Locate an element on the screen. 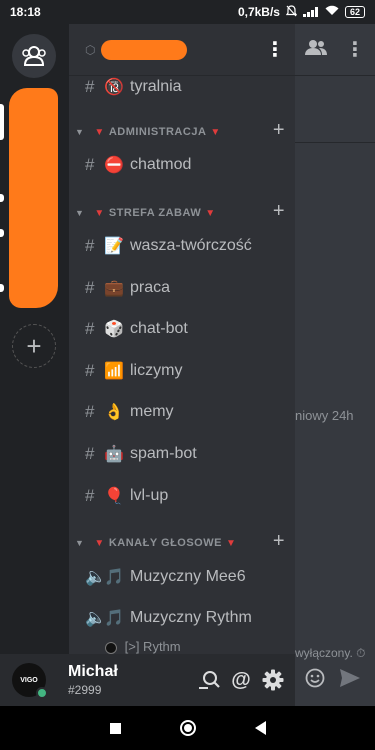  category-strefa-zabaw: ▼ ▼ STREFA ZABAW ▼ + is located at coordinates (182, 212).